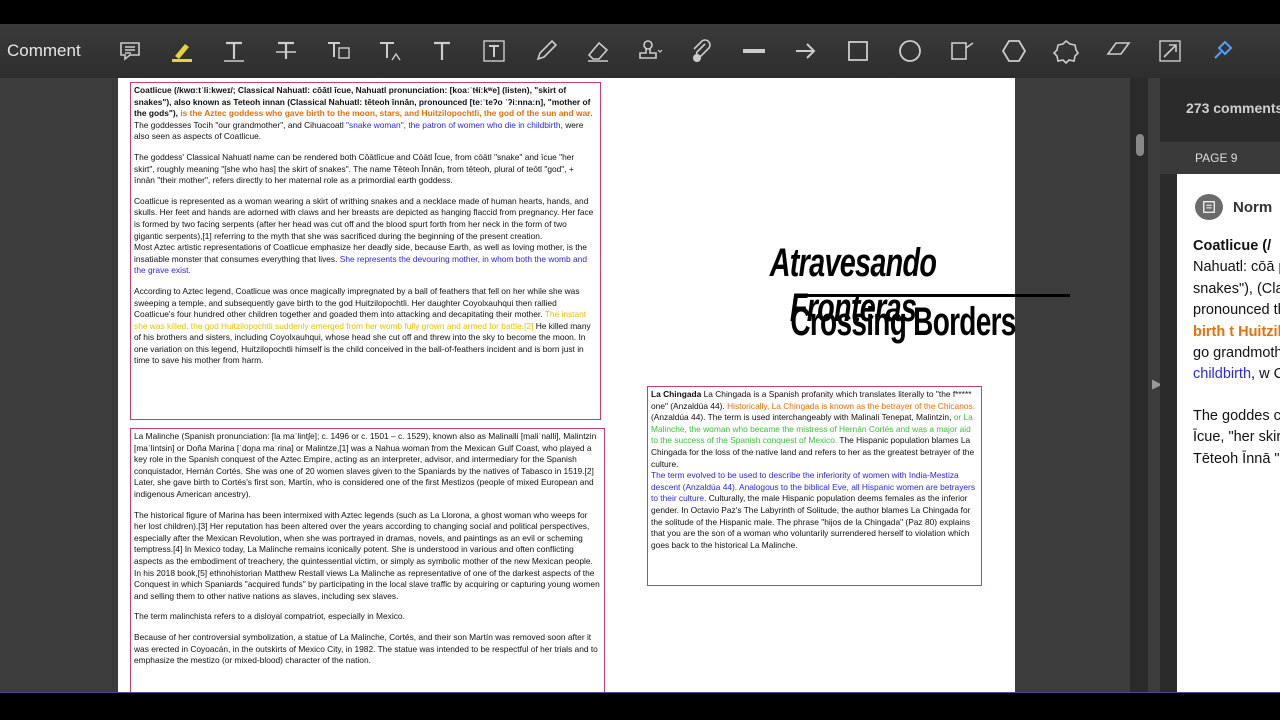  I want to click on highlight-icon, so click(182, 51).